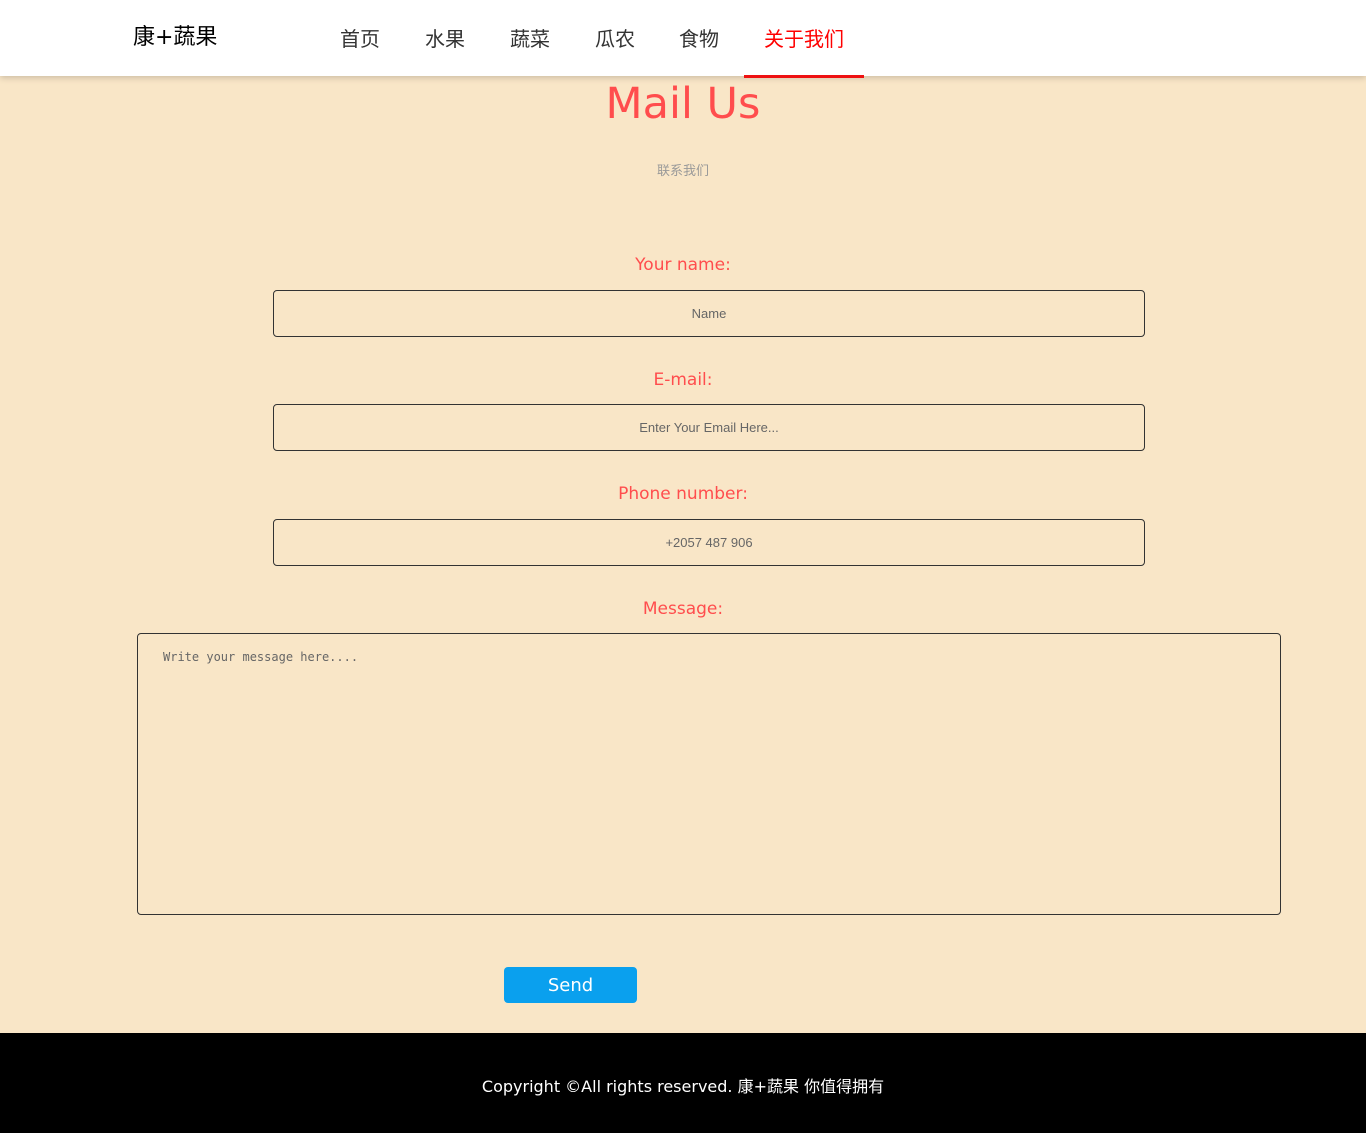 Image resolution: width=1366 pixels, height=1133 pixels. Describe the element at coordinates (530, 39) in the screenshot. I see `nav-item-vegetables: 蔬菜` at that location.